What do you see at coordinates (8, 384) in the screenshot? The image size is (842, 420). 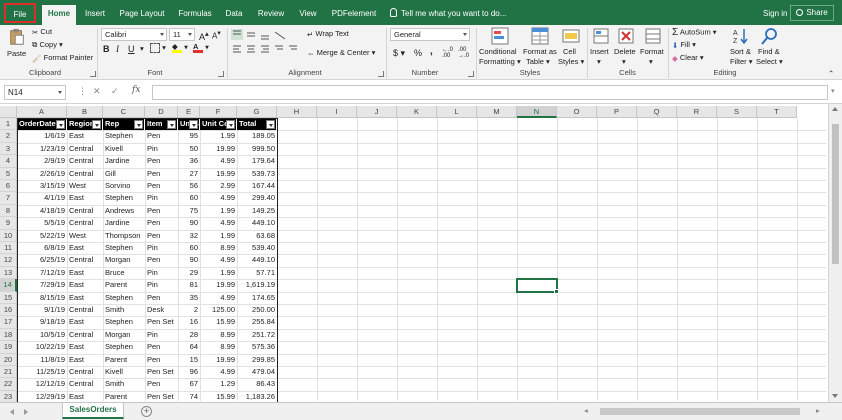 I see `row-header-22: 22` at bounding box center [8, 384].